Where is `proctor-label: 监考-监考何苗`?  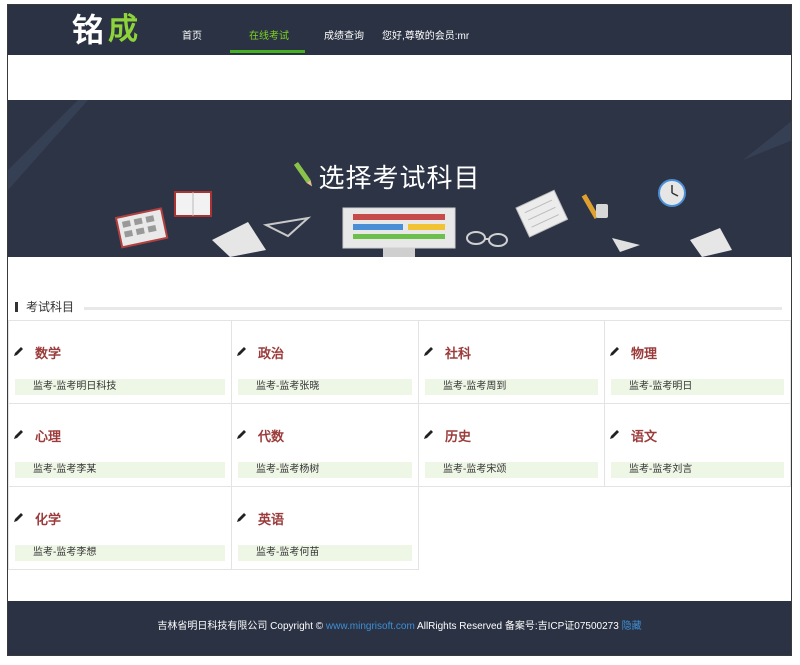
proctor-label: 监考-监考何苗 is located at coordinates (325, 553).